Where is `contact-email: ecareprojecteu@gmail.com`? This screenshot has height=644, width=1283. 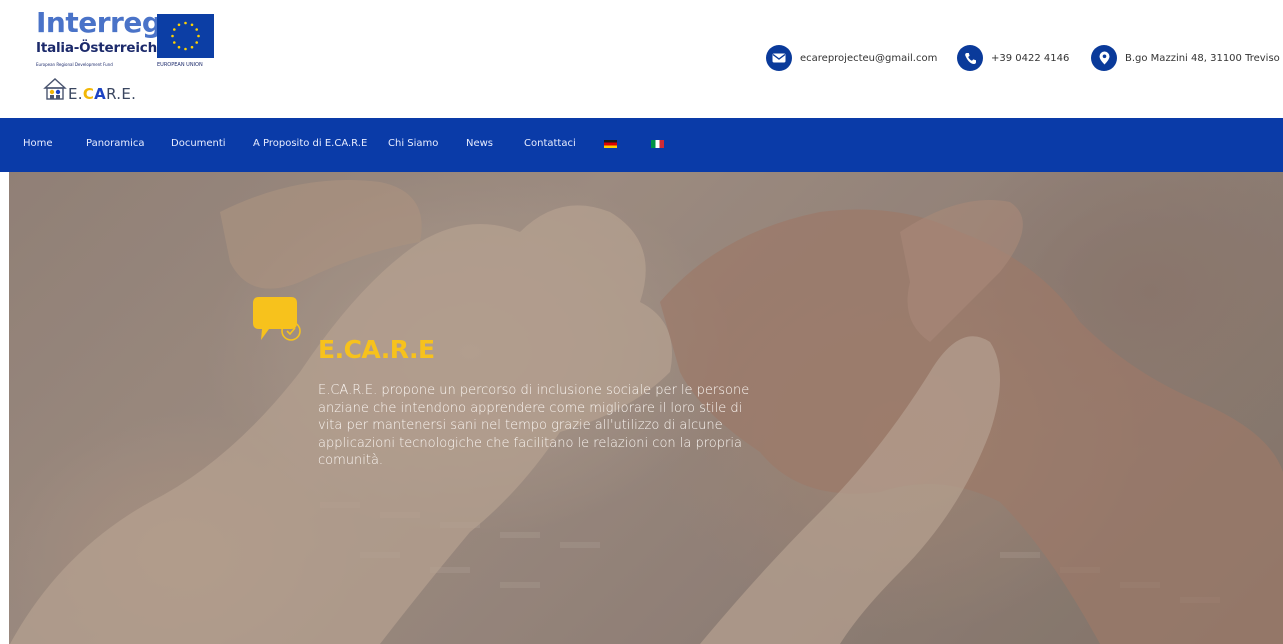 contact-email: ecareprojecteu@gmail.com is located at coordinates (851, 58).